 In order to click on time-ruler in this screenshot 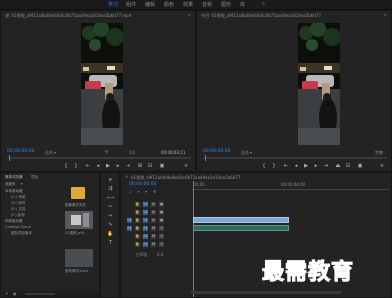, I will do `click(290, 189)`.